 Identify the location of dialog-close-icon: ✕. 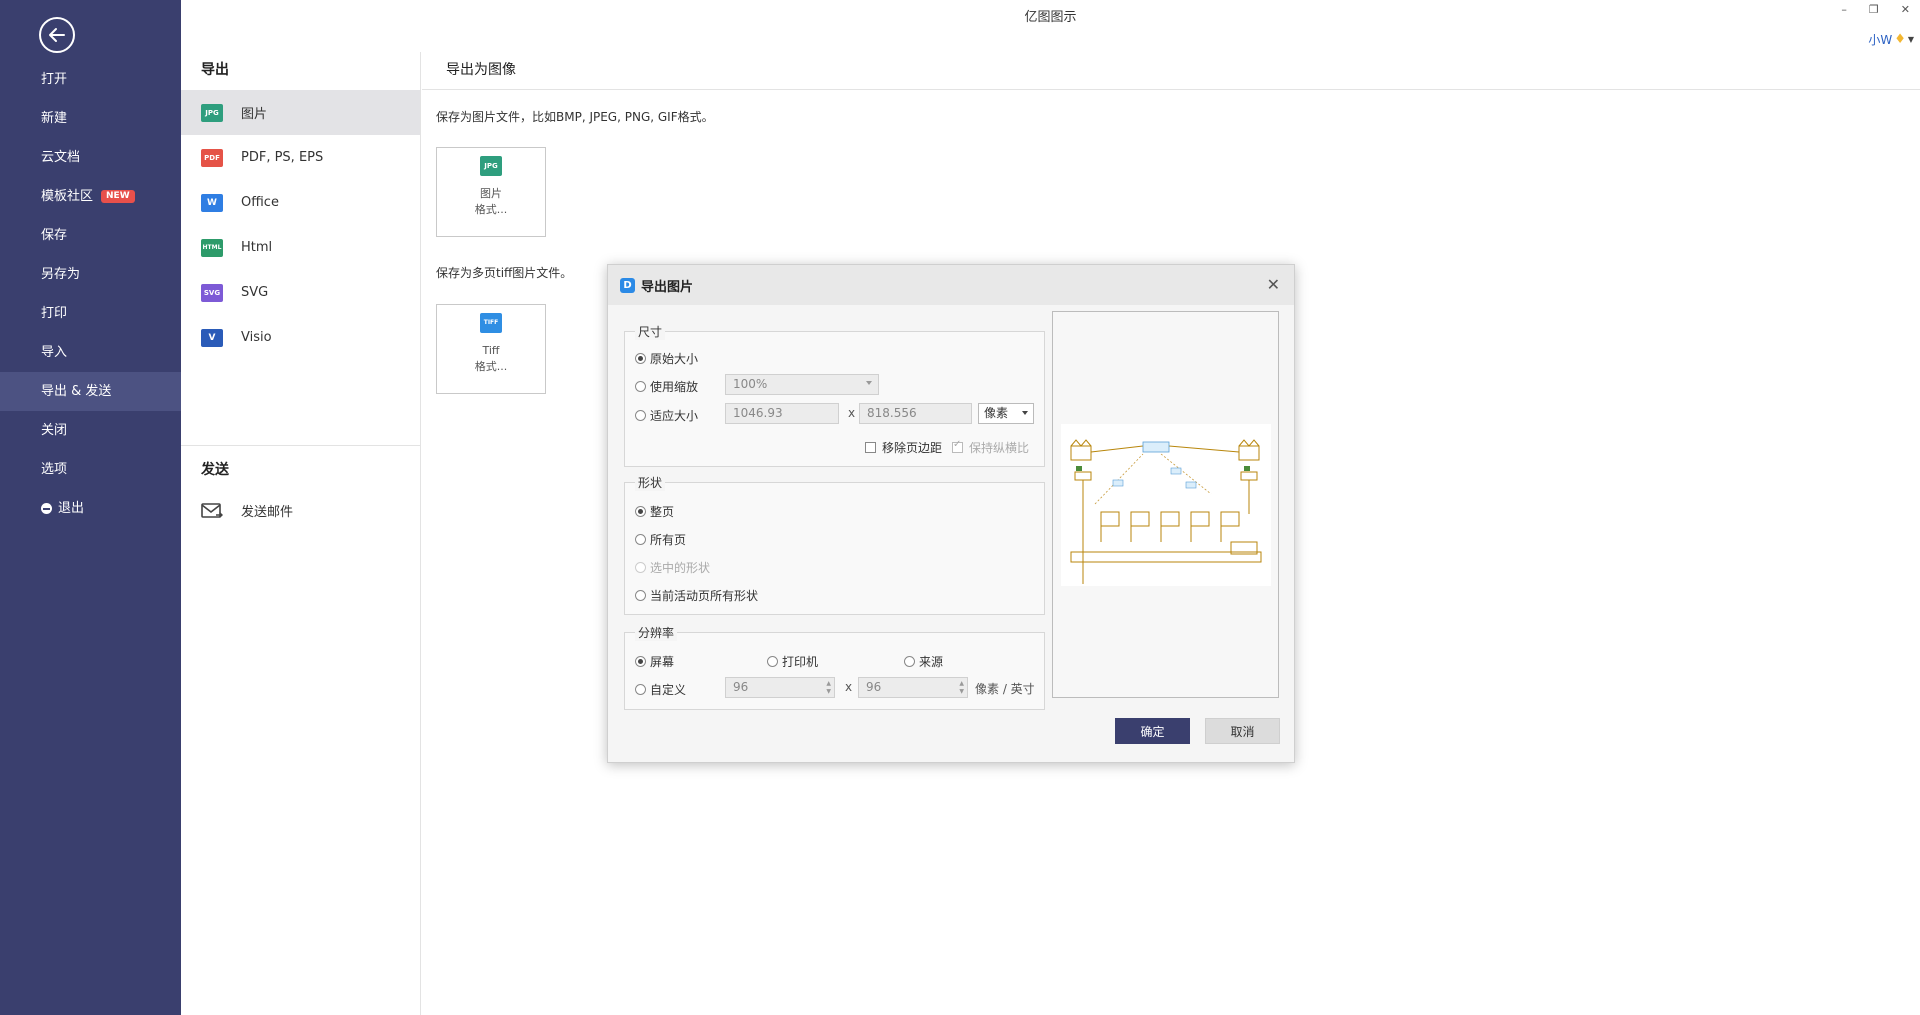
(1273, 284).